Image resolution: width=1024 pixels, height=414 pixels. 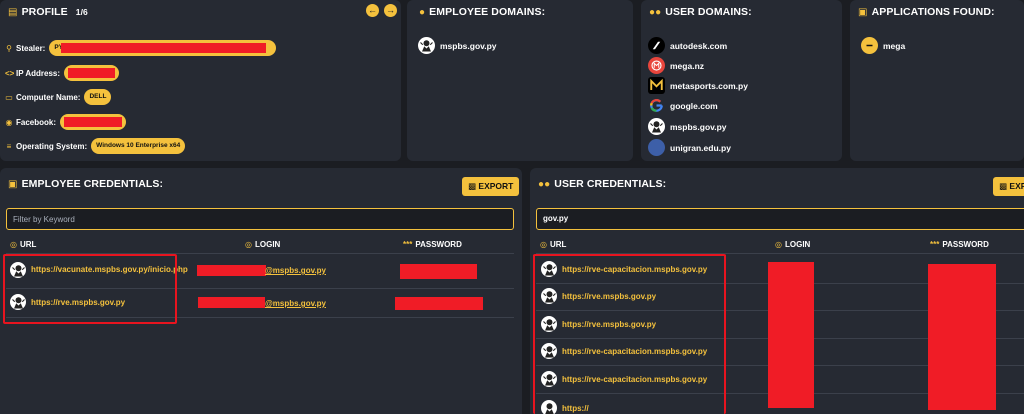 What do you see at coordinates (863, 12) in the screenshot?
I see `window-icon: ▣` at bounding box center [863, 12].